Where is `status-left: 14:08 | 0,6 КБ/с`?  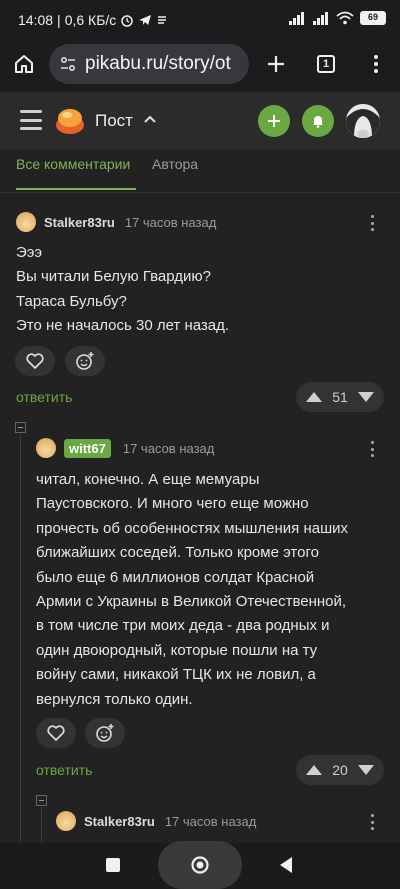
status-left: 14:08 | 0,6 КБ/с is located at coordinates (93, 20).